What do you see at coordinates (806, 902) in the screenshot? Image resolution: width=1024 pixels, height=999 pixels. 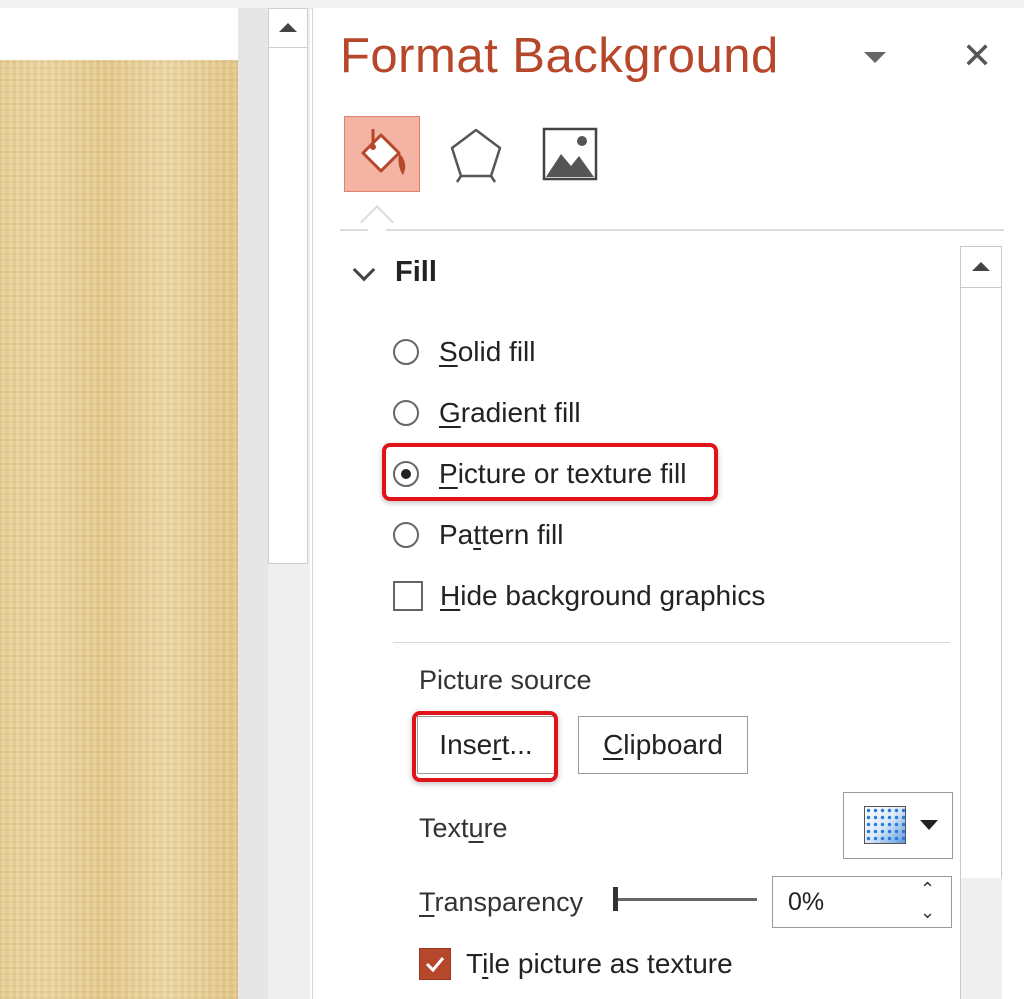 I see `transparency-value: 0%` at bounding box center [806, 902].